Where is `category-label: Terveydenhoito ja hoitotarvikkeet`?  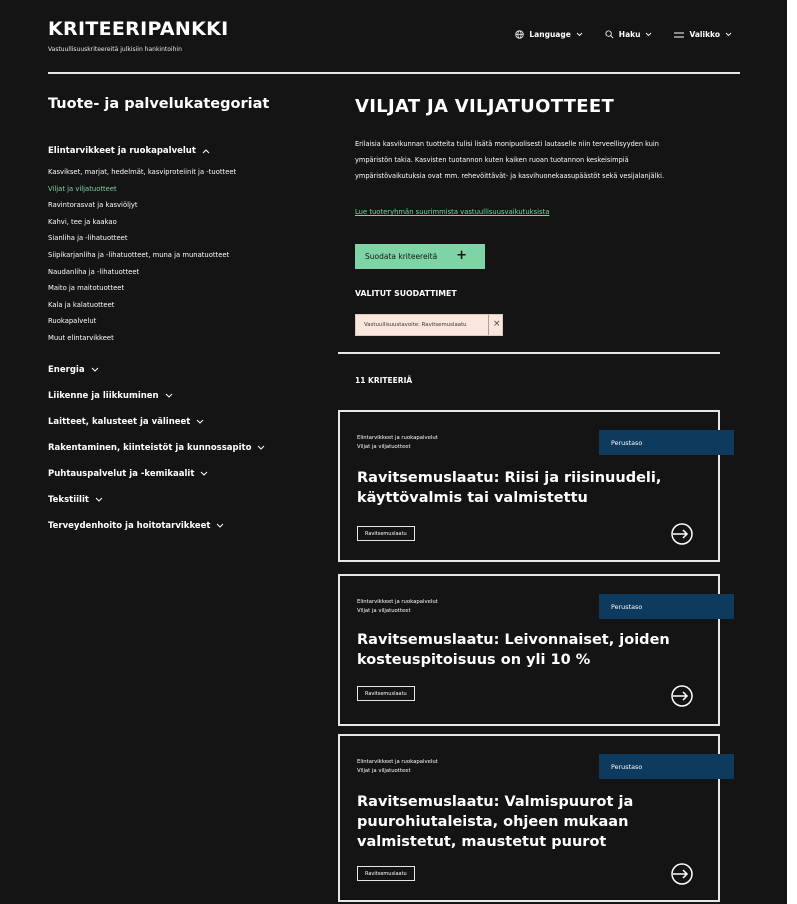 category-label: Terveydenhoito ja hoitotarvikkeet is located at coordinates (129, 525).